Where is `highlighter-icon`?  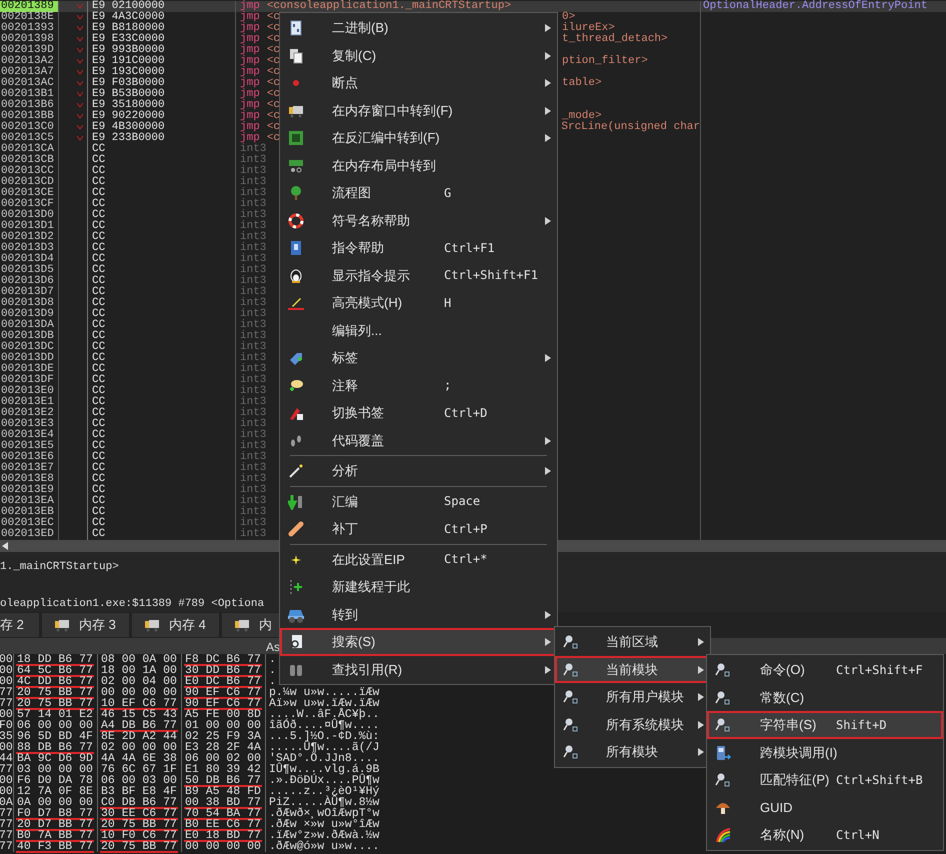
highlighter-icon is located at coordinates (296, 303).